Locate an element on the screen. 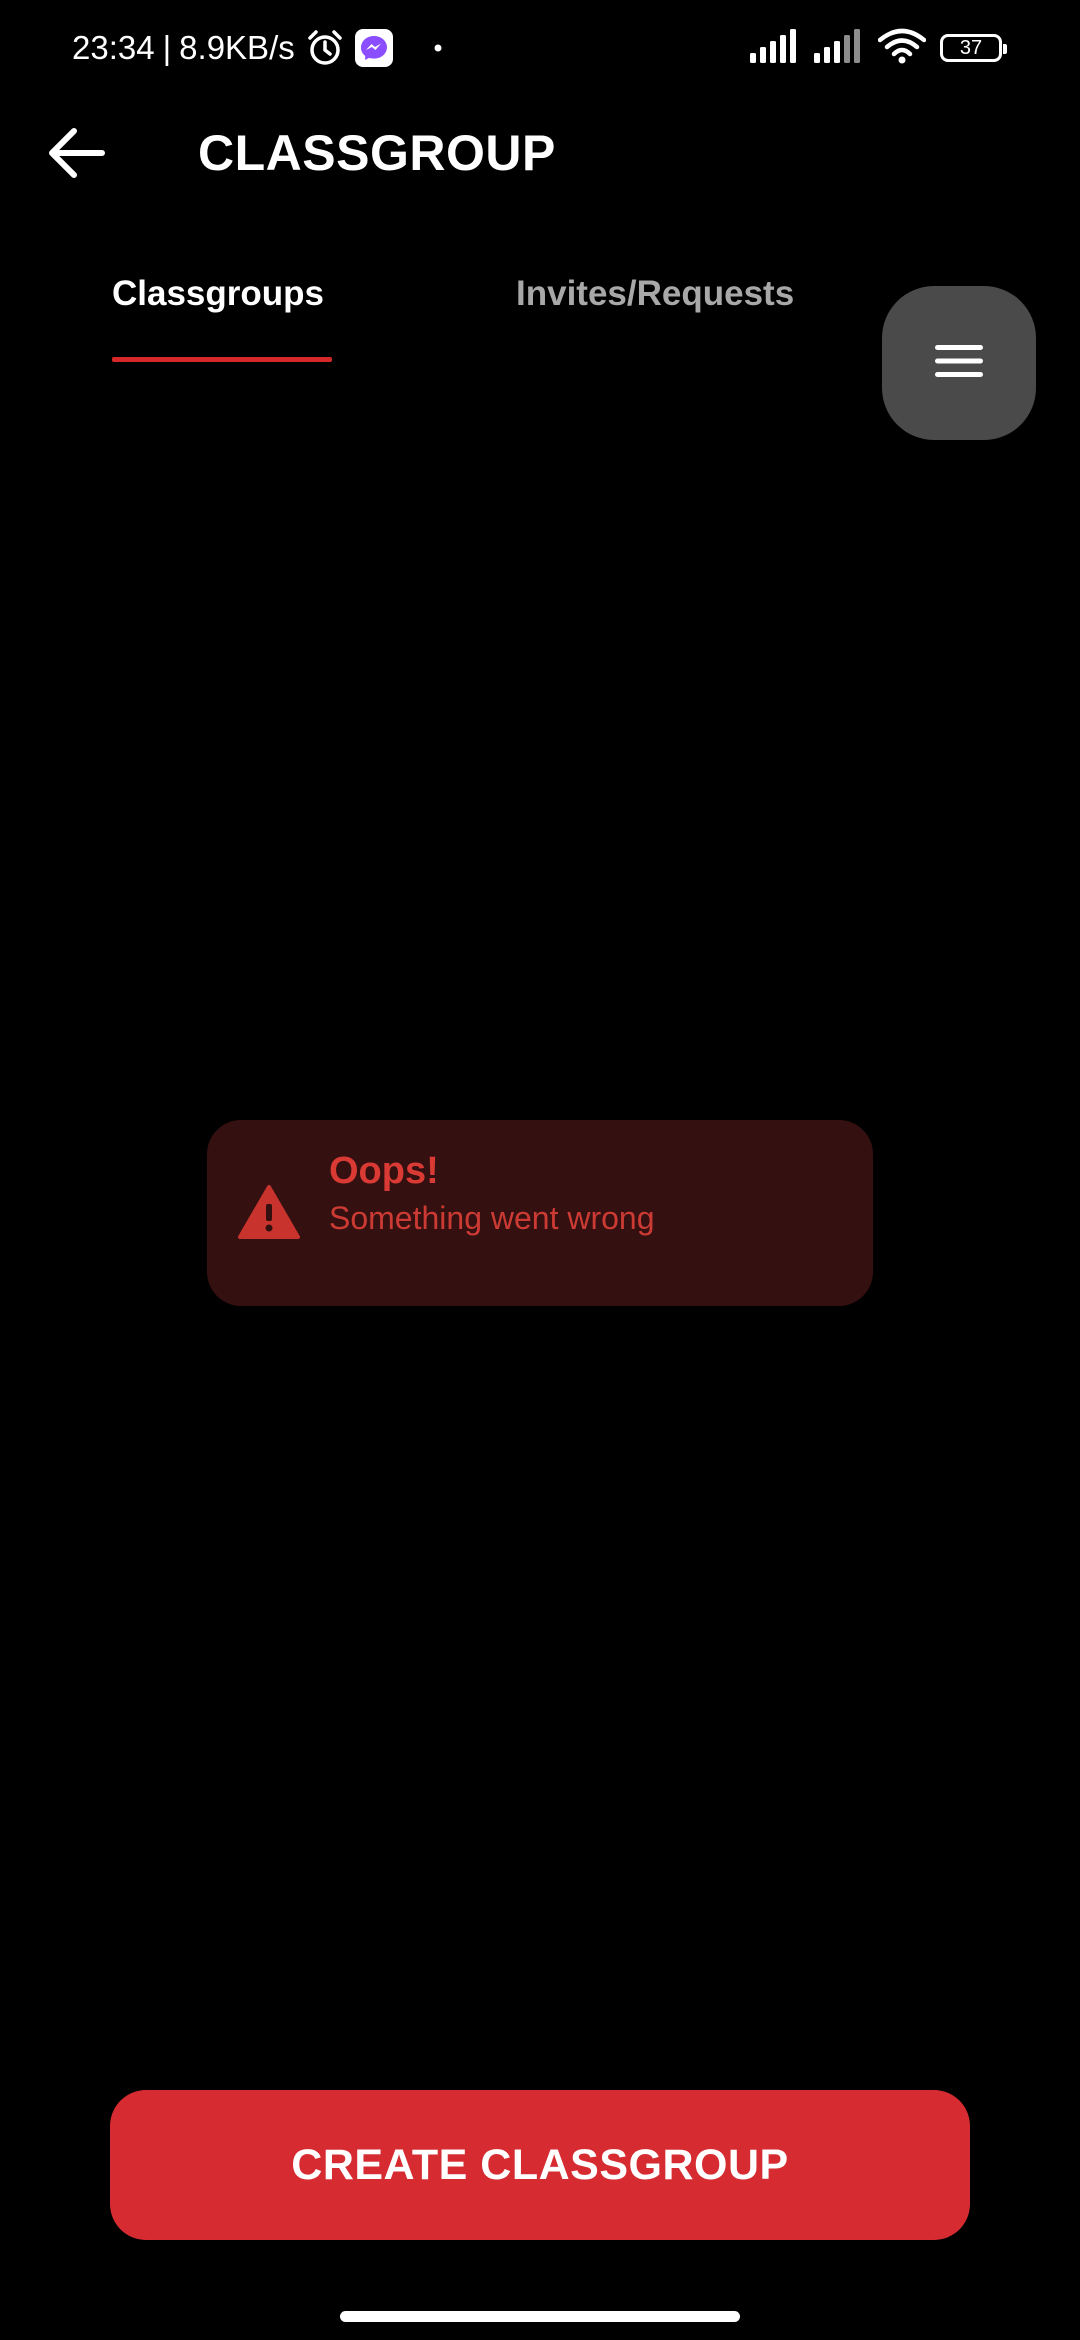 The width and height of the screenshot is (1080, 2340). app-header: CLASSGROUP is located at coordinates (540, 155).